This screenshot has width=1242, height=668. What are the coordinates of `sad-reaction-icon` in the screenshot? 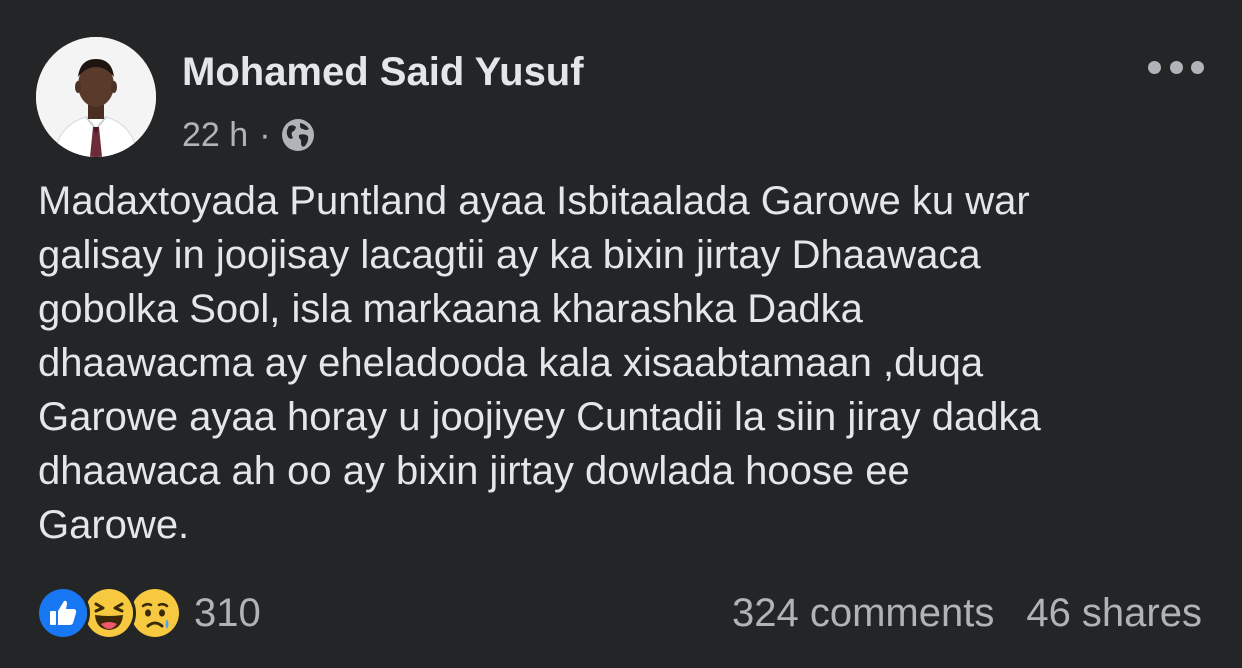 It's located at (155, 613).